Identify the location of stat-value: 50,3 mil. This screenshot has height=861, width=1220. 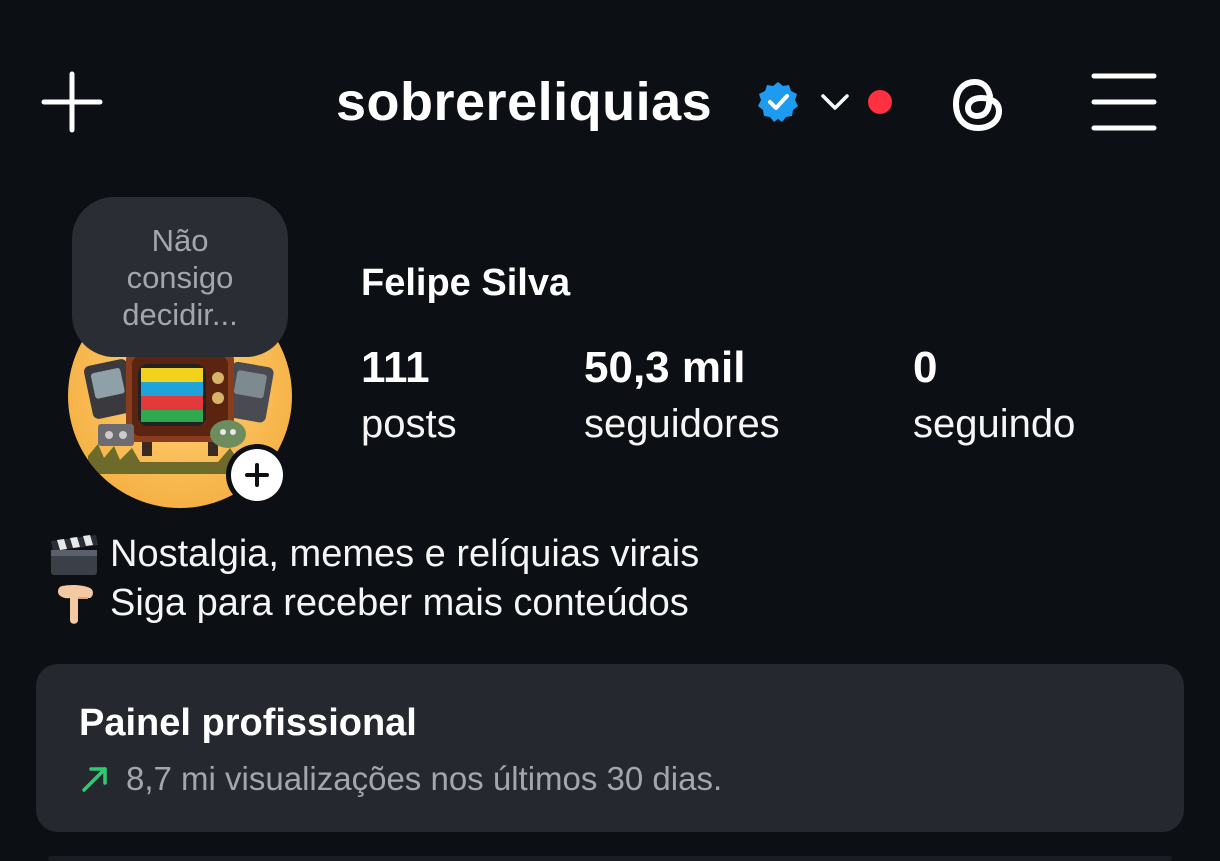
(665, 367).